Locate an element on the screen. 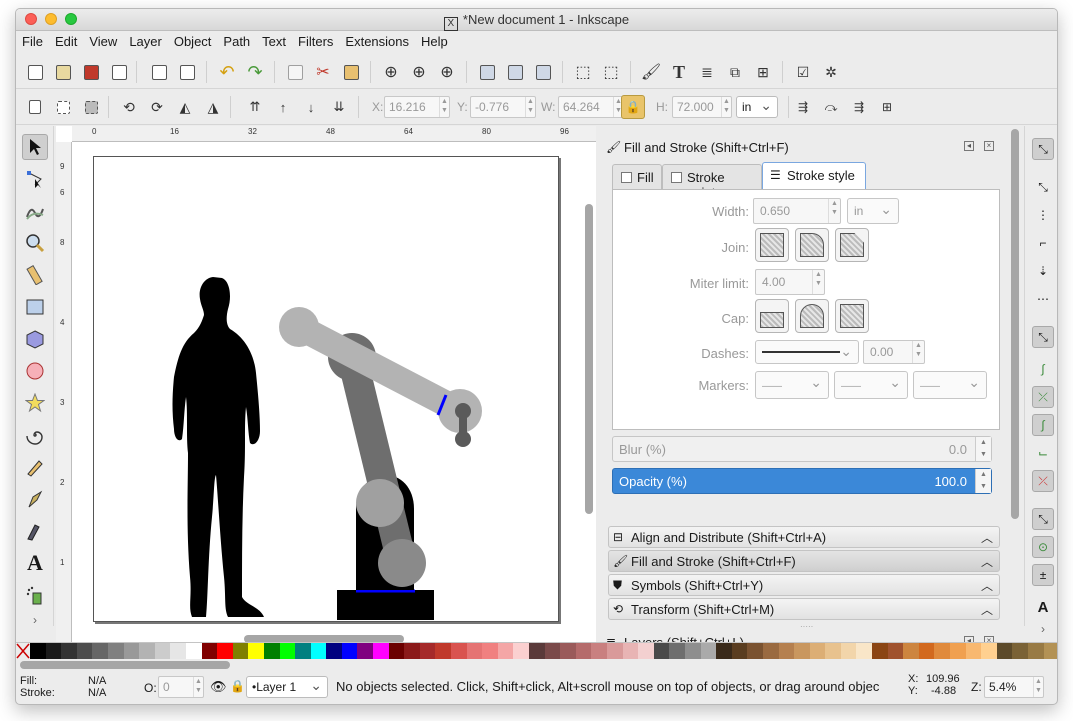 The image size is (1073, 721). more-snap-icon: › is located at coordinates (1043, 629).